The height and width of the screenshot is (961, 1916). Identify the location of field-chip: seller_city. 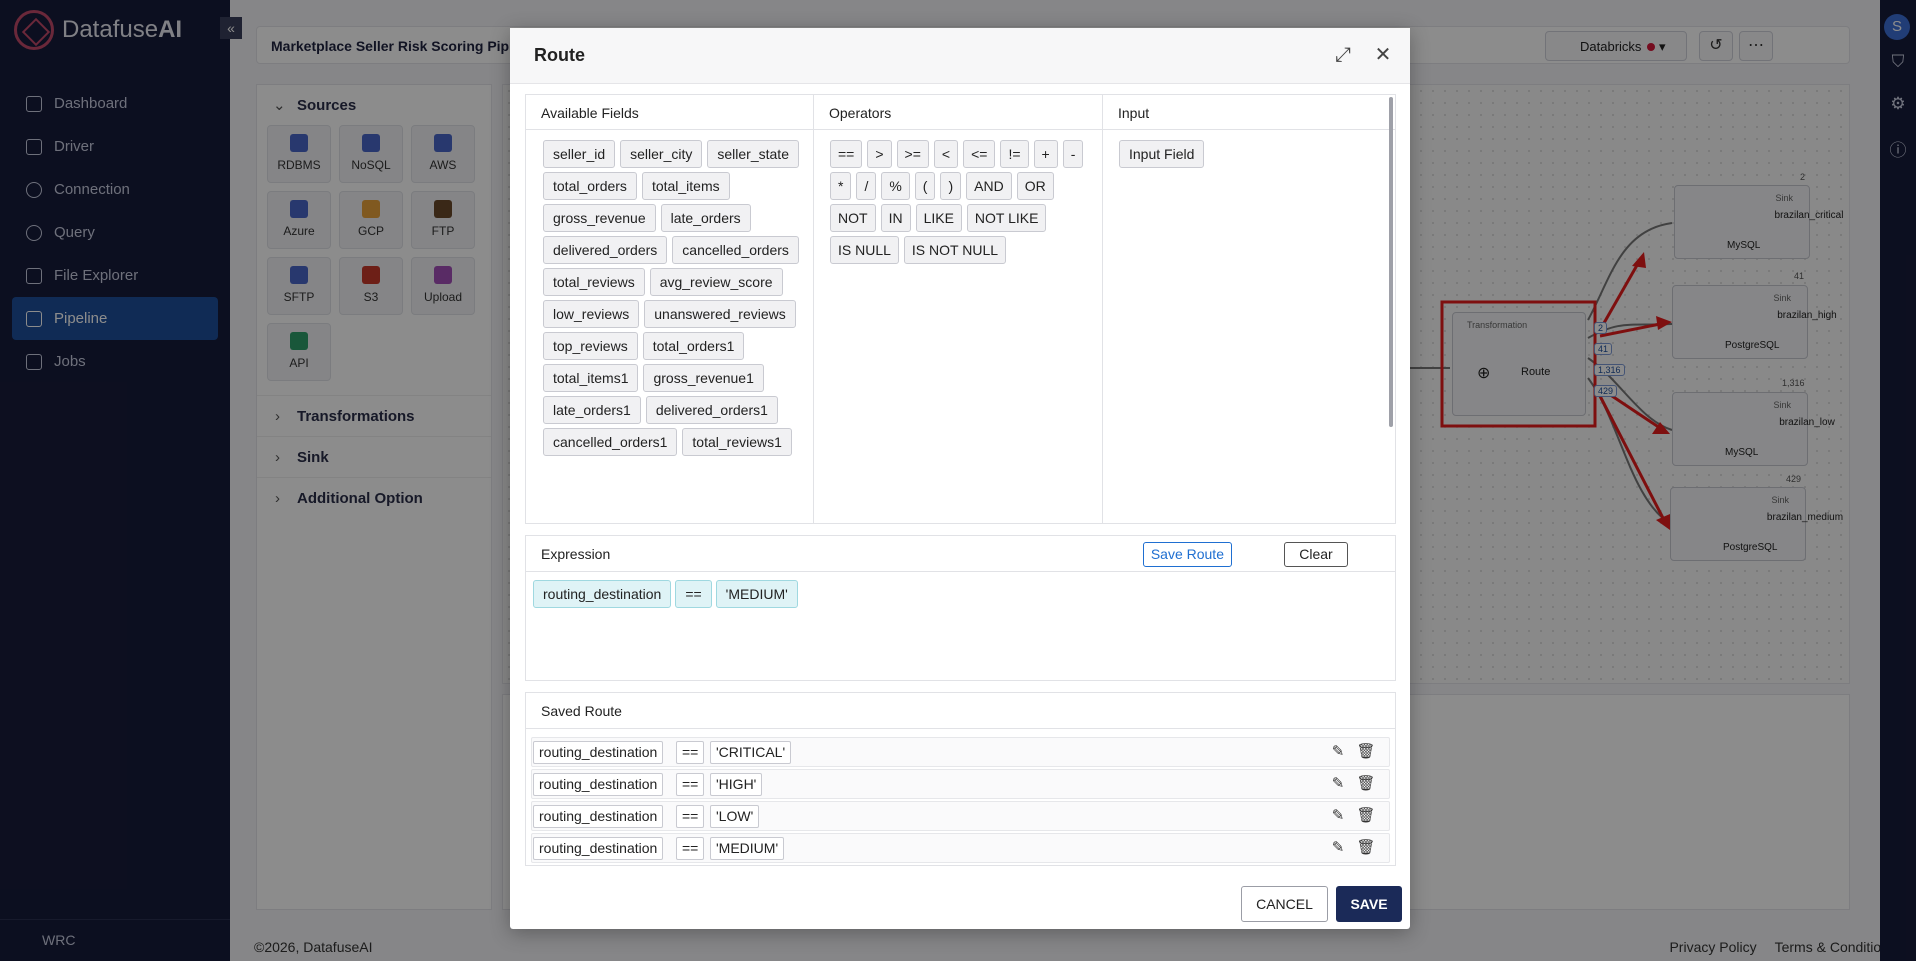
(661, 154).